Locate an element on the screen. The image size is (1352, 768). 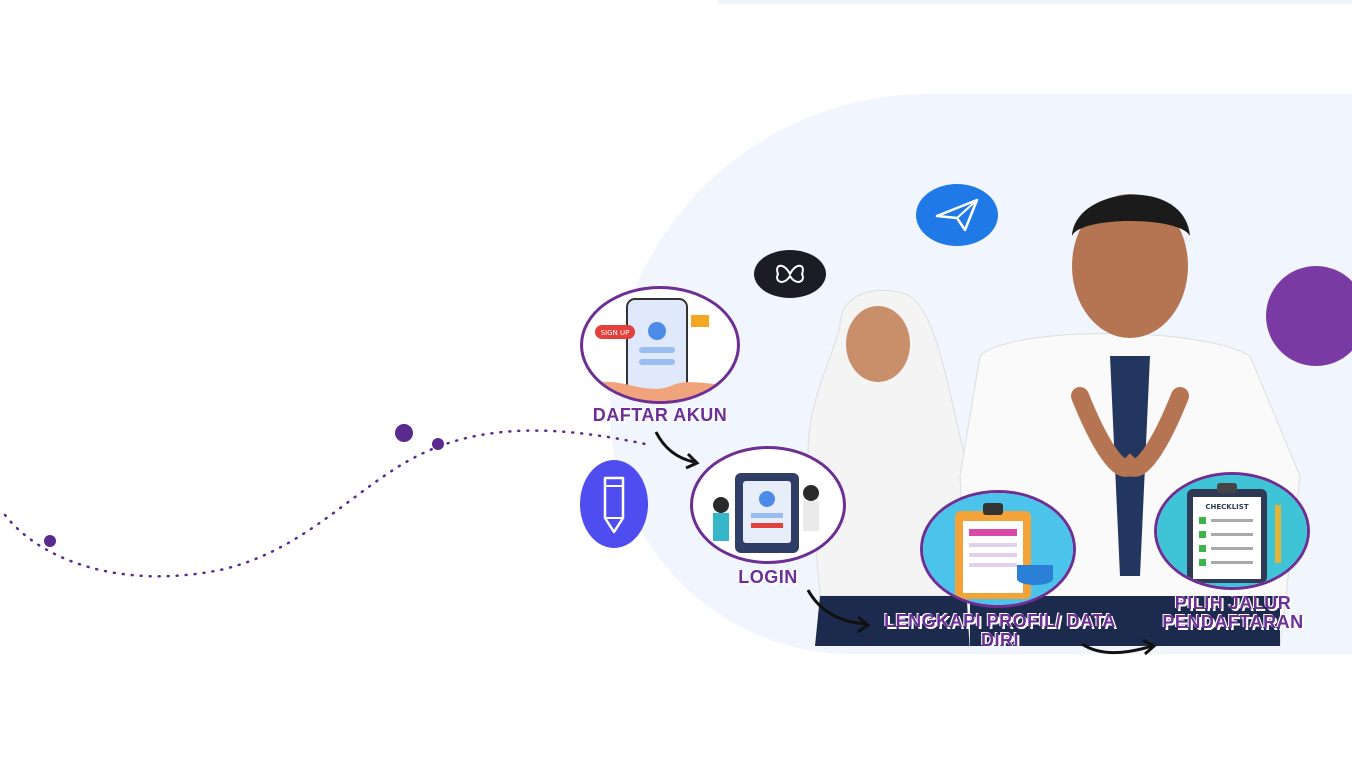
step-login-illustration is located at coordinates (768, 505).